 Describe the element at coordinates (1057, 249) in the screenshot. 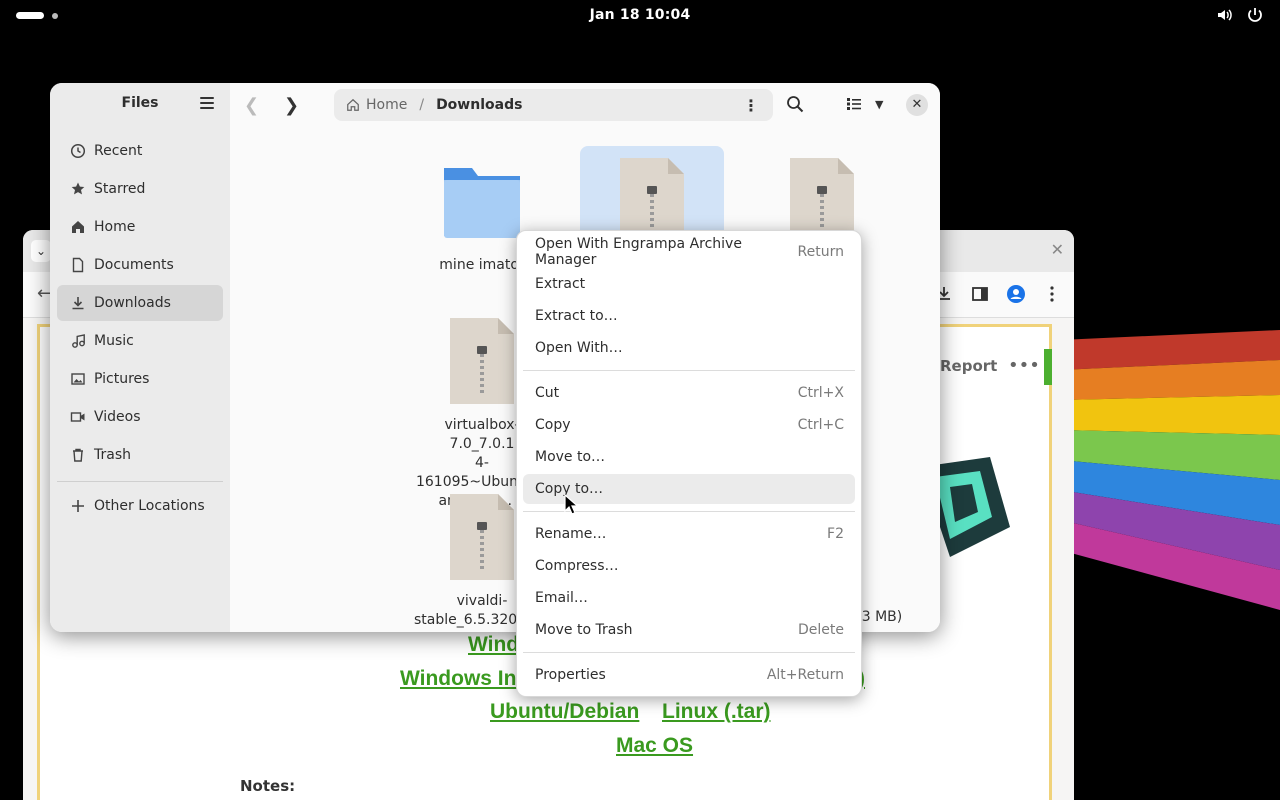

I see `browser-close-icon: ✕` at that location.